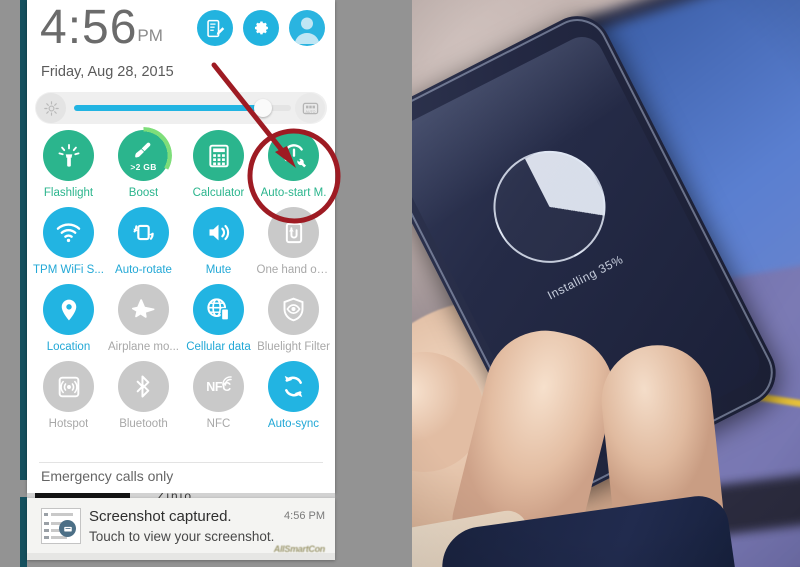 The width and height of the screenshot is (800, 567). Describe the element at coordinates (310, 108) in the screenshot. I see `auto-brightness-icon: AUTO` at that location.